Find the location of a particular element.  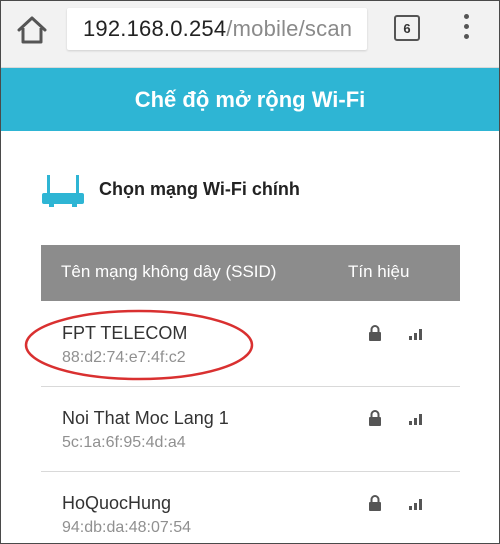

page-title: Chế độ mở rộng Wi-Fi is located at coordinates (250, 99).